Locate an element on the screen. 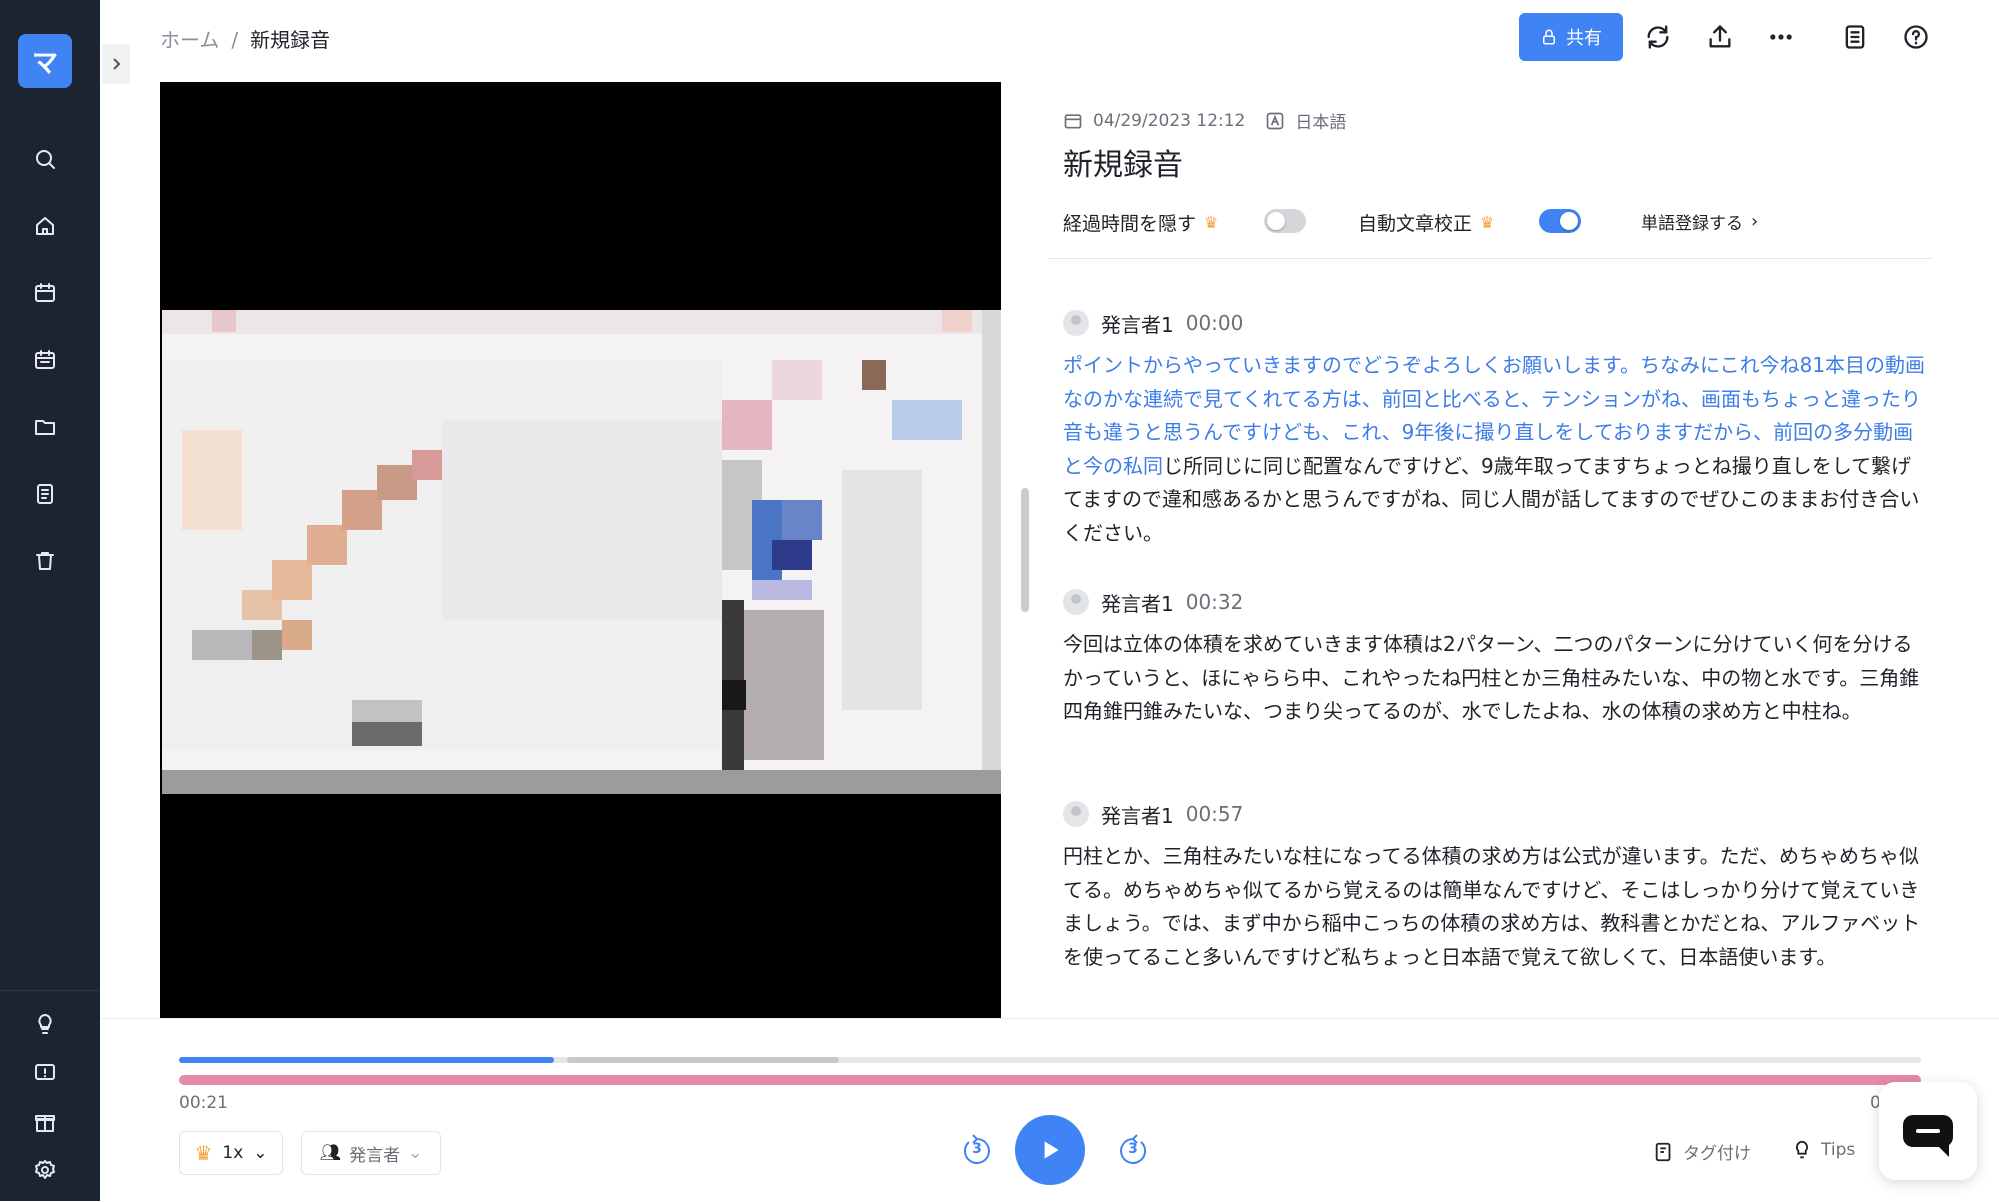 Image resolution: width=1999 pixels, height=1202 pixels. search-icon is located at coordinates (45, 159).